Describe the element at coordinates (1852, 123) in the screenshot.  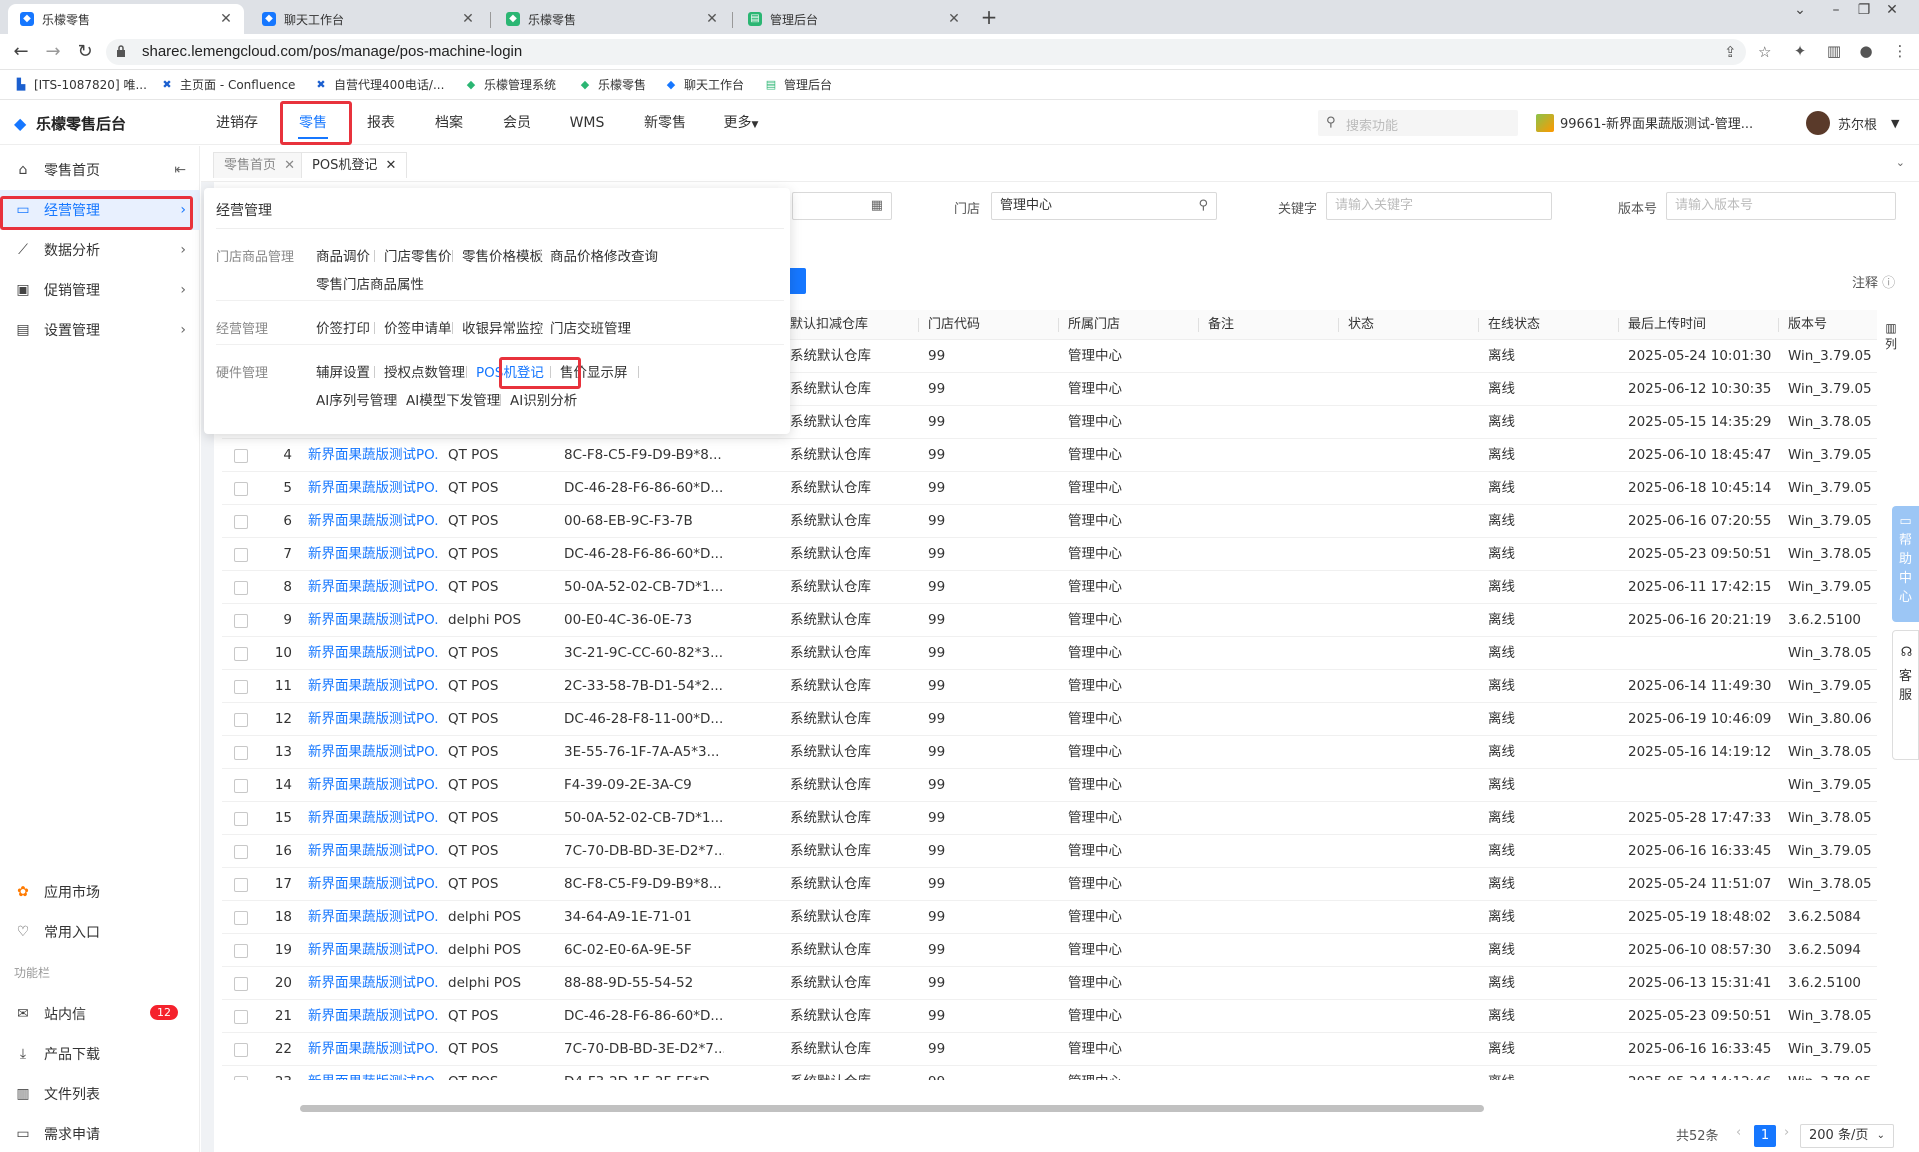
I see `user-menu: 苏尔根 ▼` at that location.